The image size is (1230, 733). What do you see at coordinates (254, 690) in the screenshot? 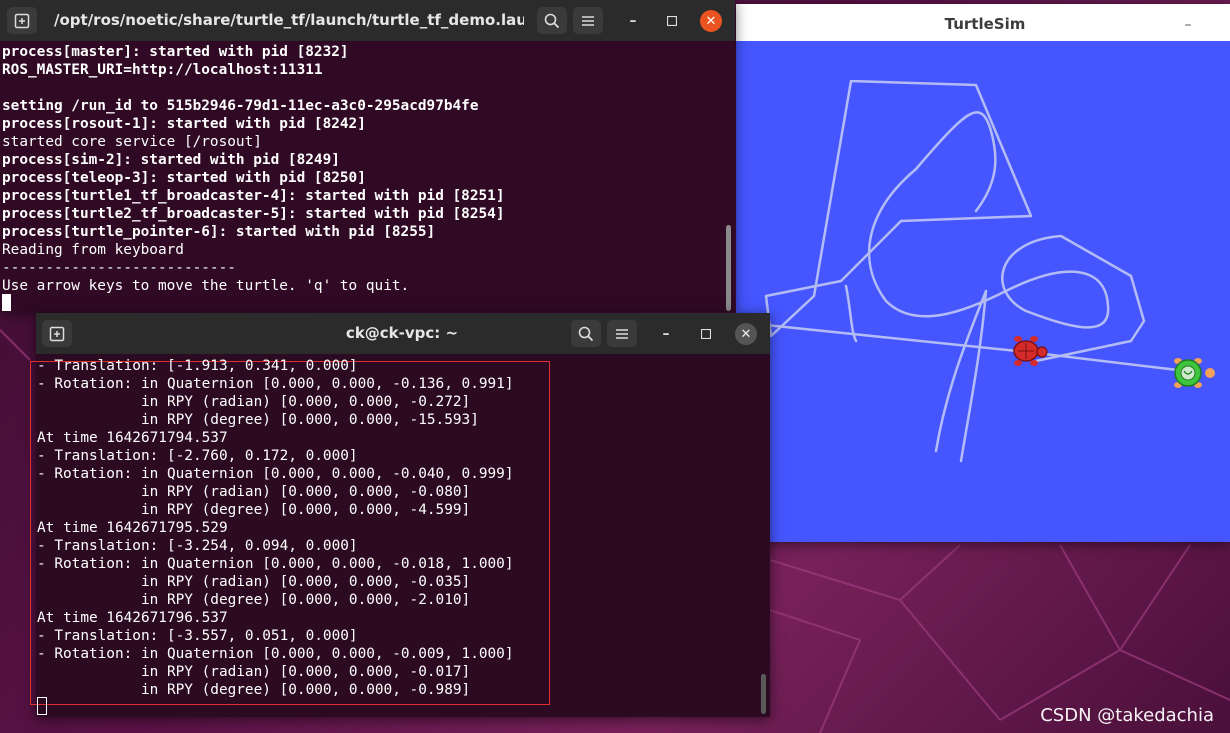
I see `terminal-line: in RPY (degree) [0.000, 0.000, -0.989]` at bounding box center [254, 690].